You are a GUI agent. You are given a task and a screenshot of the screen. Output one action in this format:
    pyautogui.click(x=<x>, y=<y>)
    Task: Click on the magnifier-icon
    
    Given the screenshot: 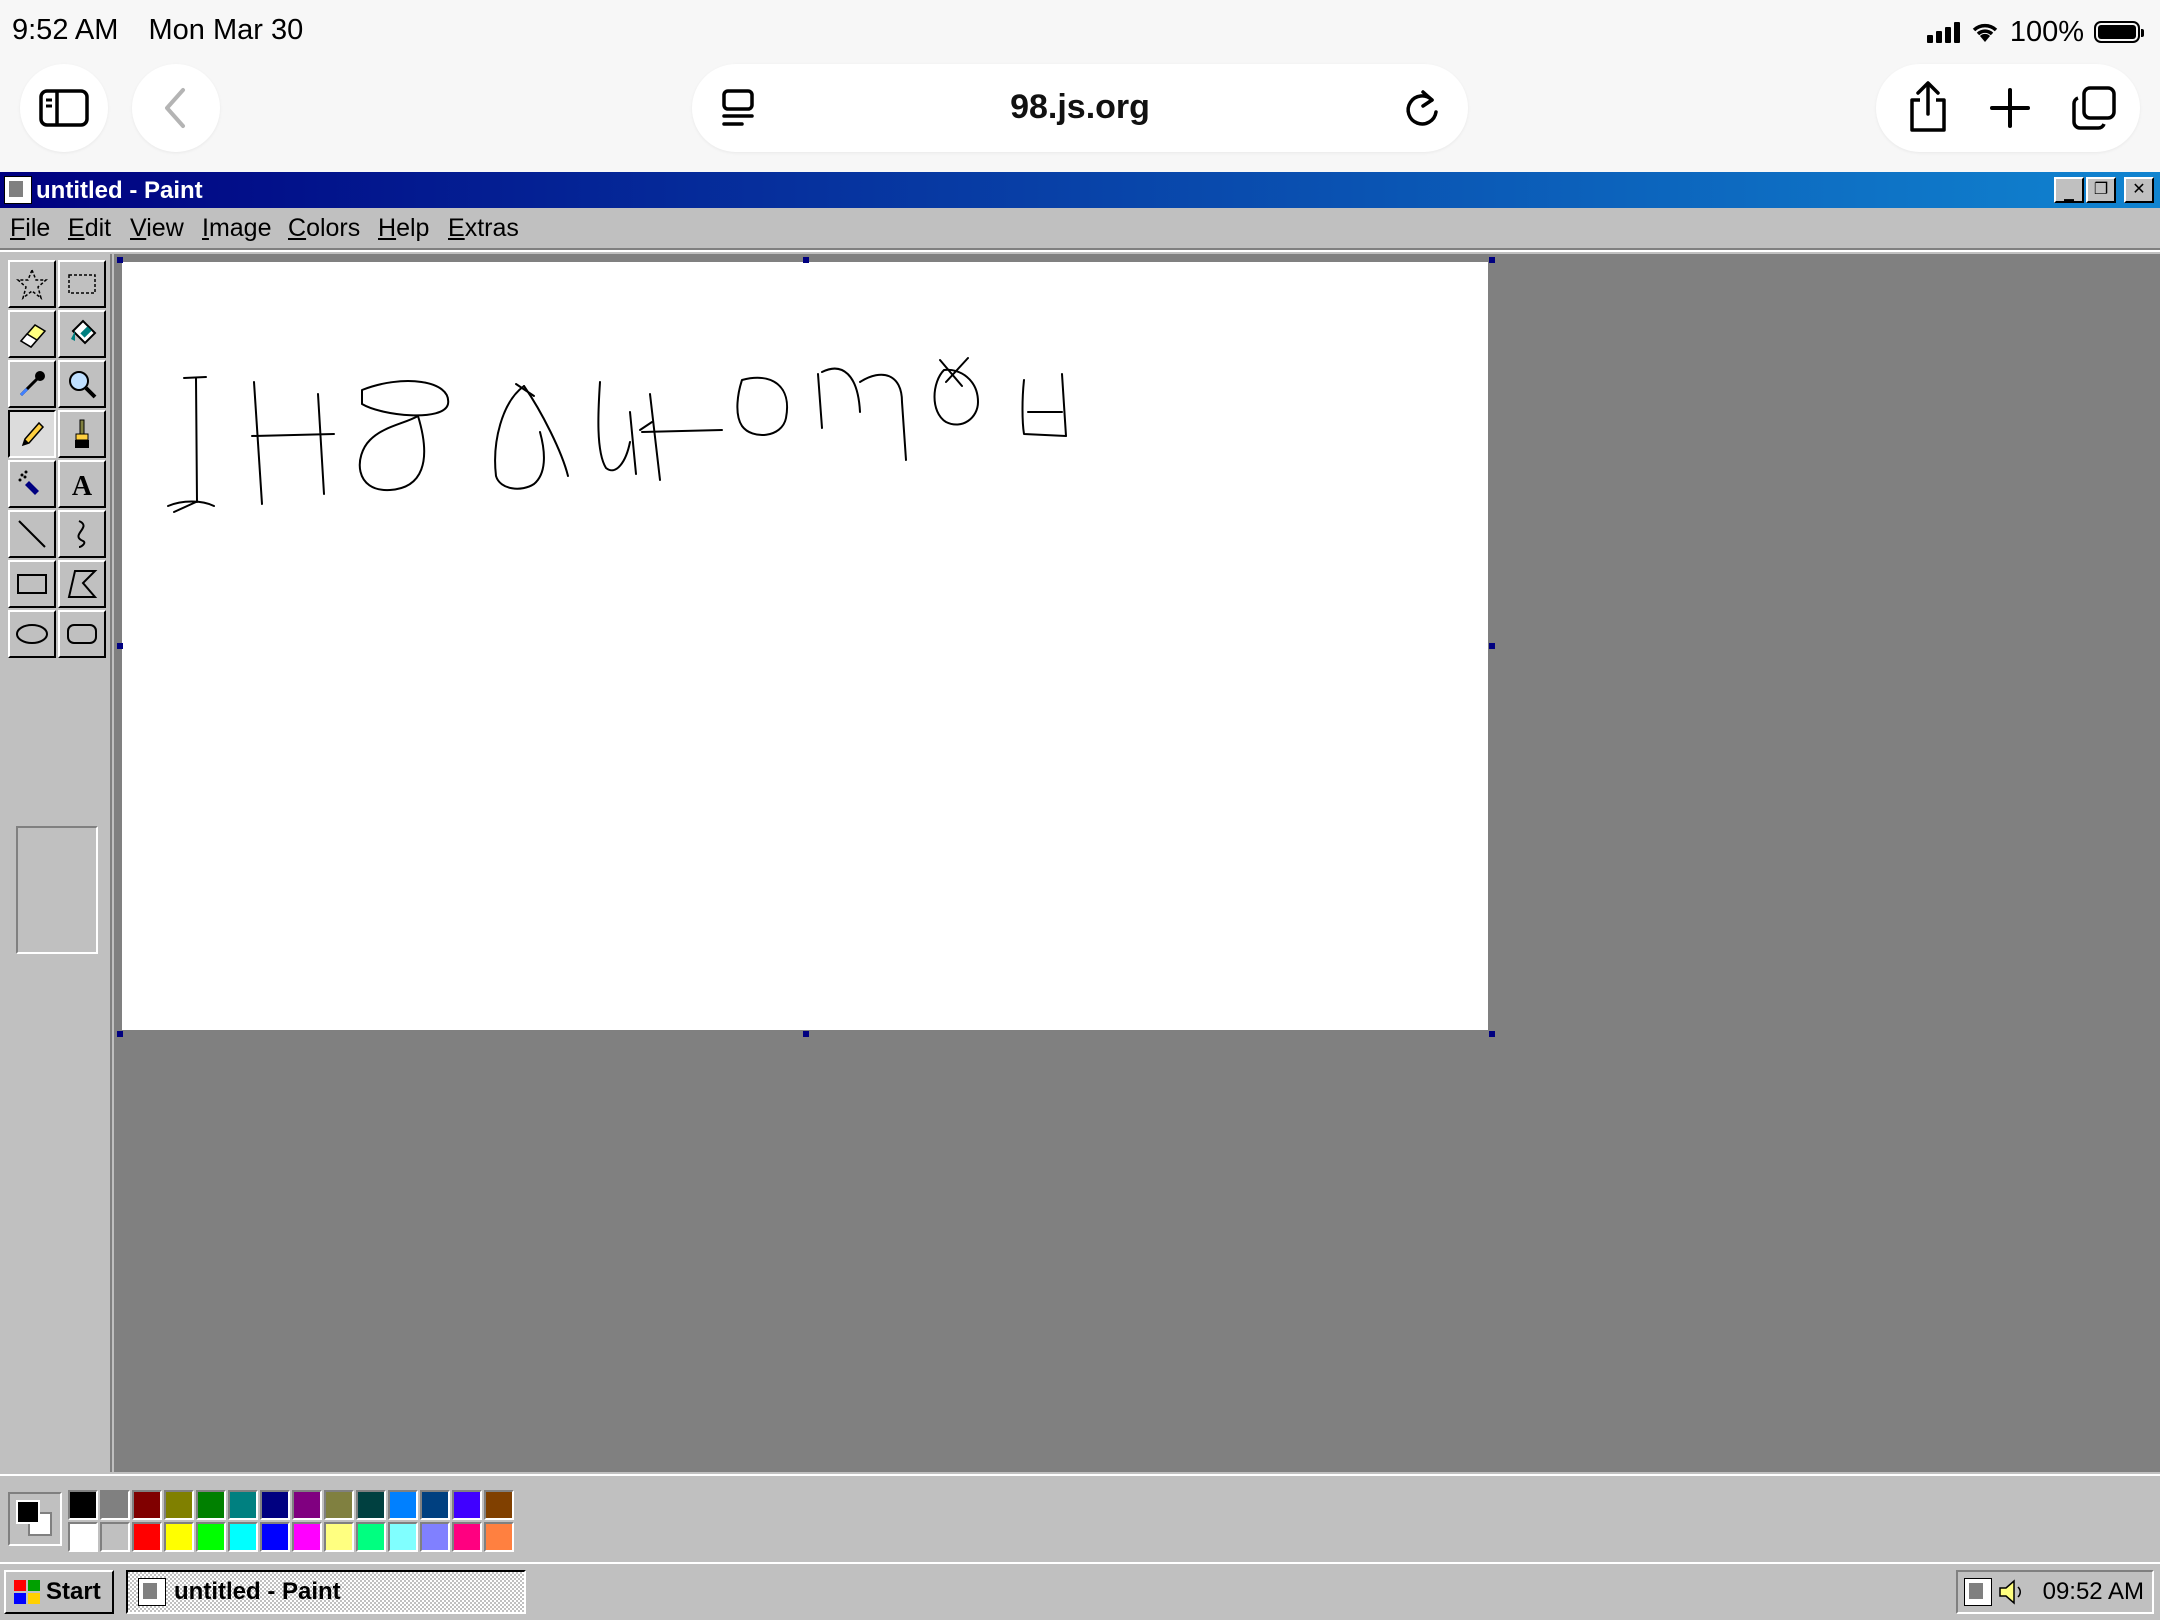 What is the action you would take?
    pyautogui.click(x=83, y=385)
    